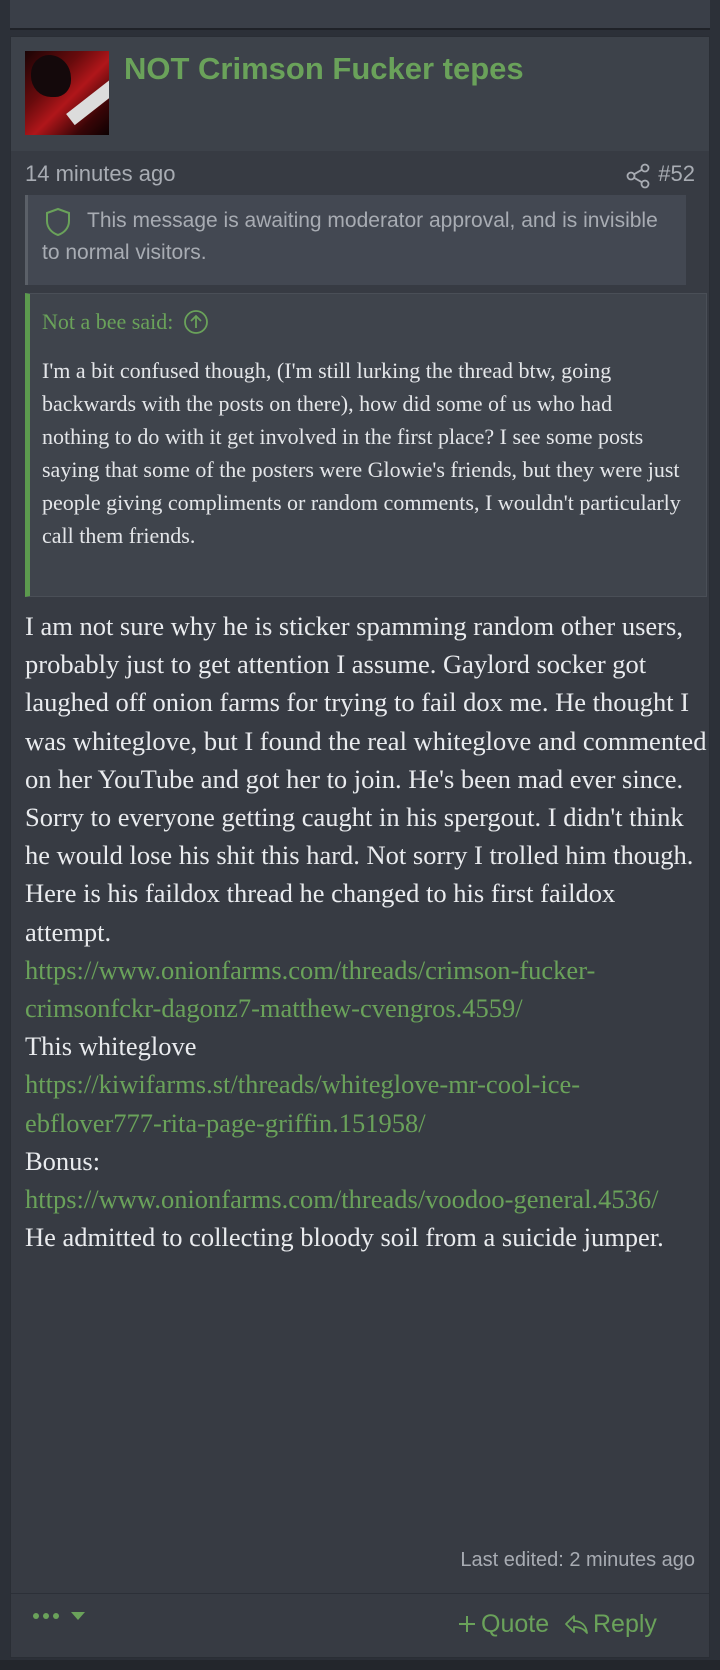 This screenshot has width=720, height=1670. I want to click on post-timestamp: 14 minutes ago, so click(100, 174).